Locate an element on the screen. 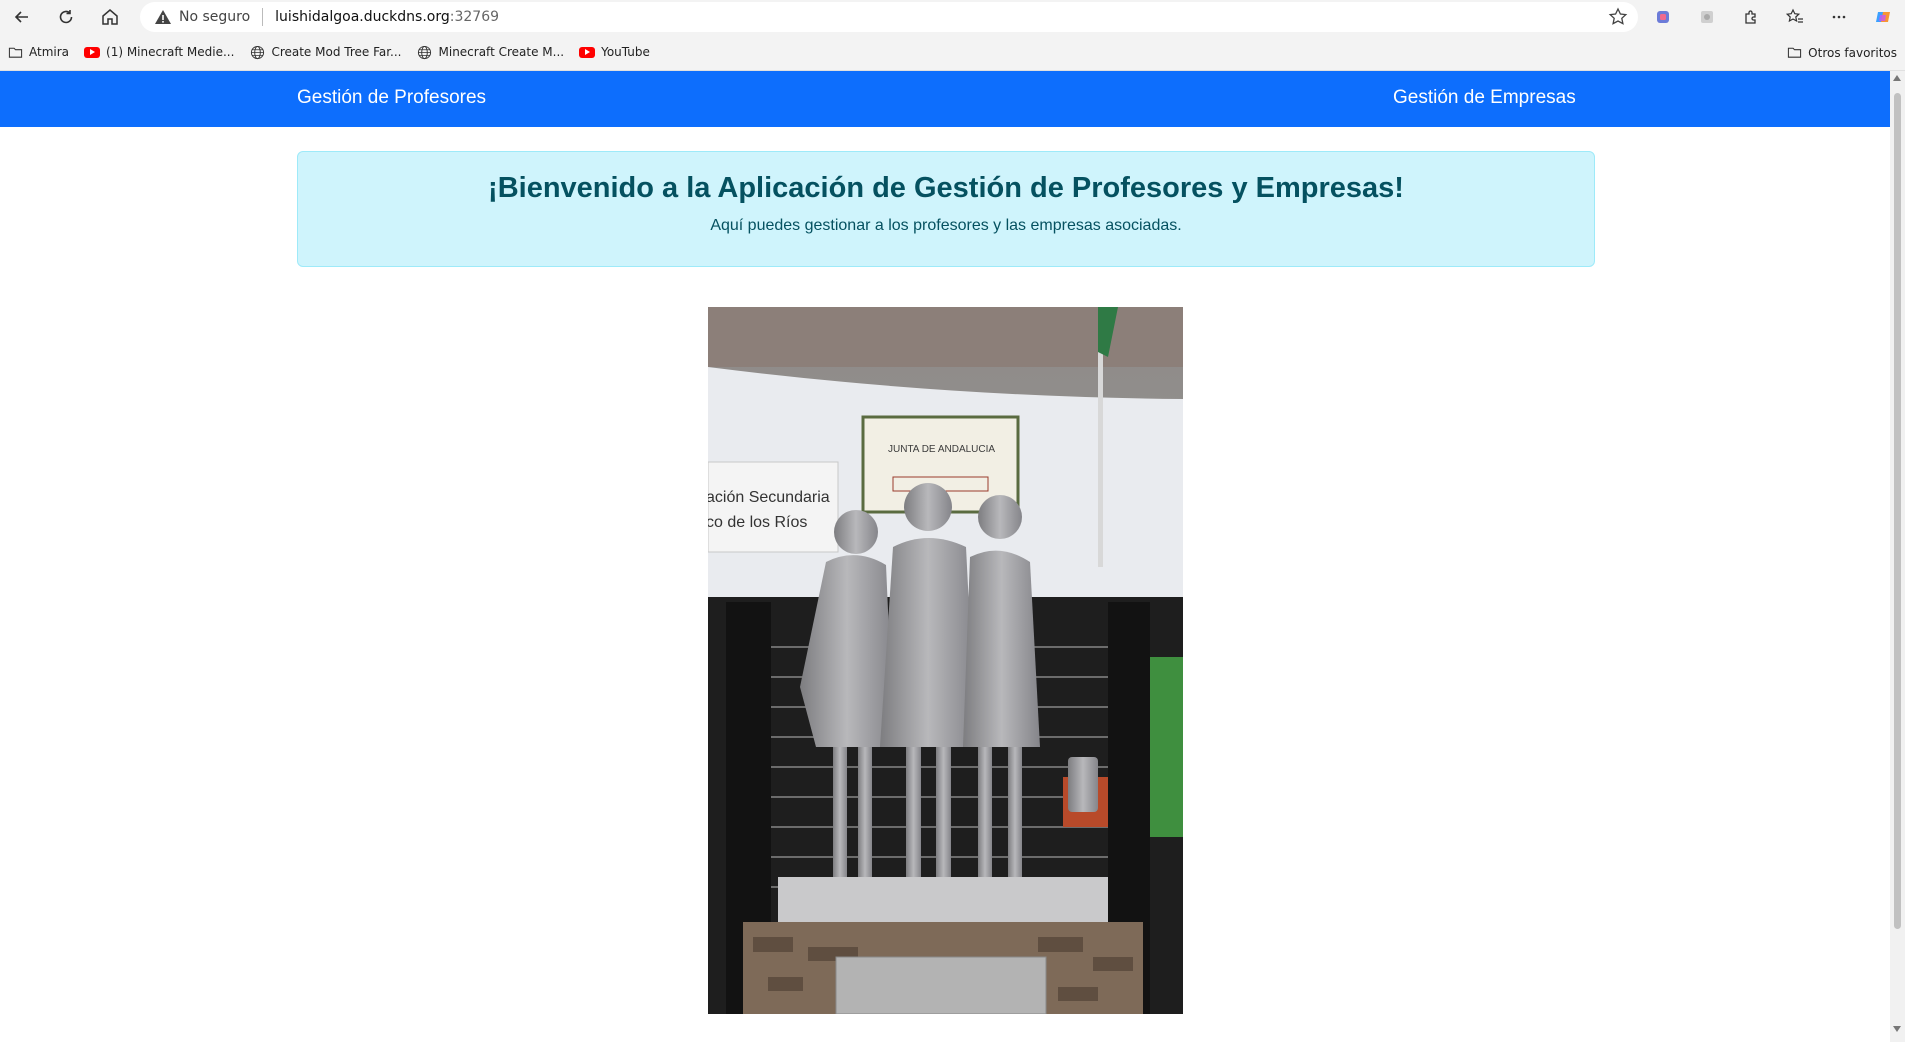 This screenshot has width=1905, height=1042. other-bookmarks: Otros favoritos is located at coordinates (1842, 52).